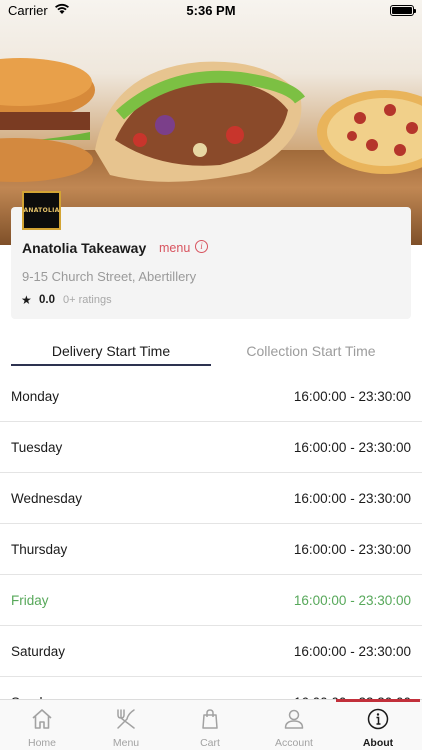  What do you see at coordinates (210, 743) in the screenshot?
I see `nav-label: Cart` at bounding box center [210, 743].